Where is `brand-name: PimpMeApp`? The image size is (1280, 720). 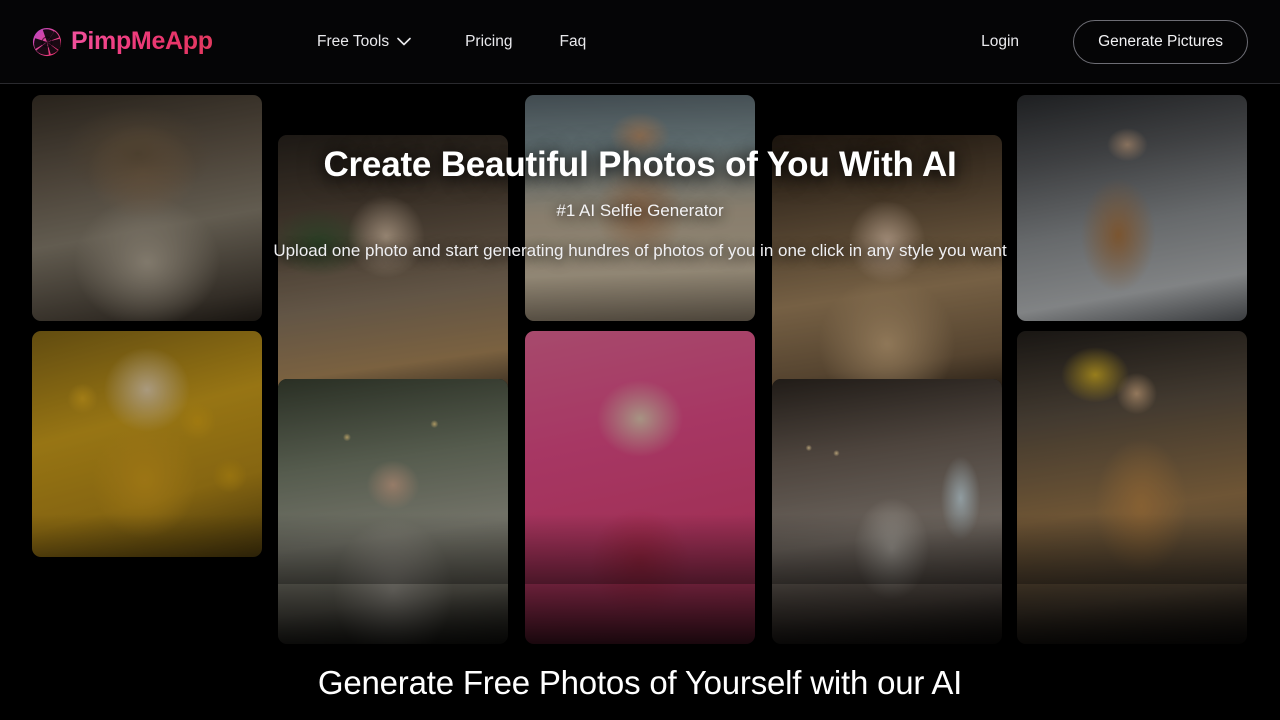 brand-name: PimpMeApp is located at coordinates (142, 41).